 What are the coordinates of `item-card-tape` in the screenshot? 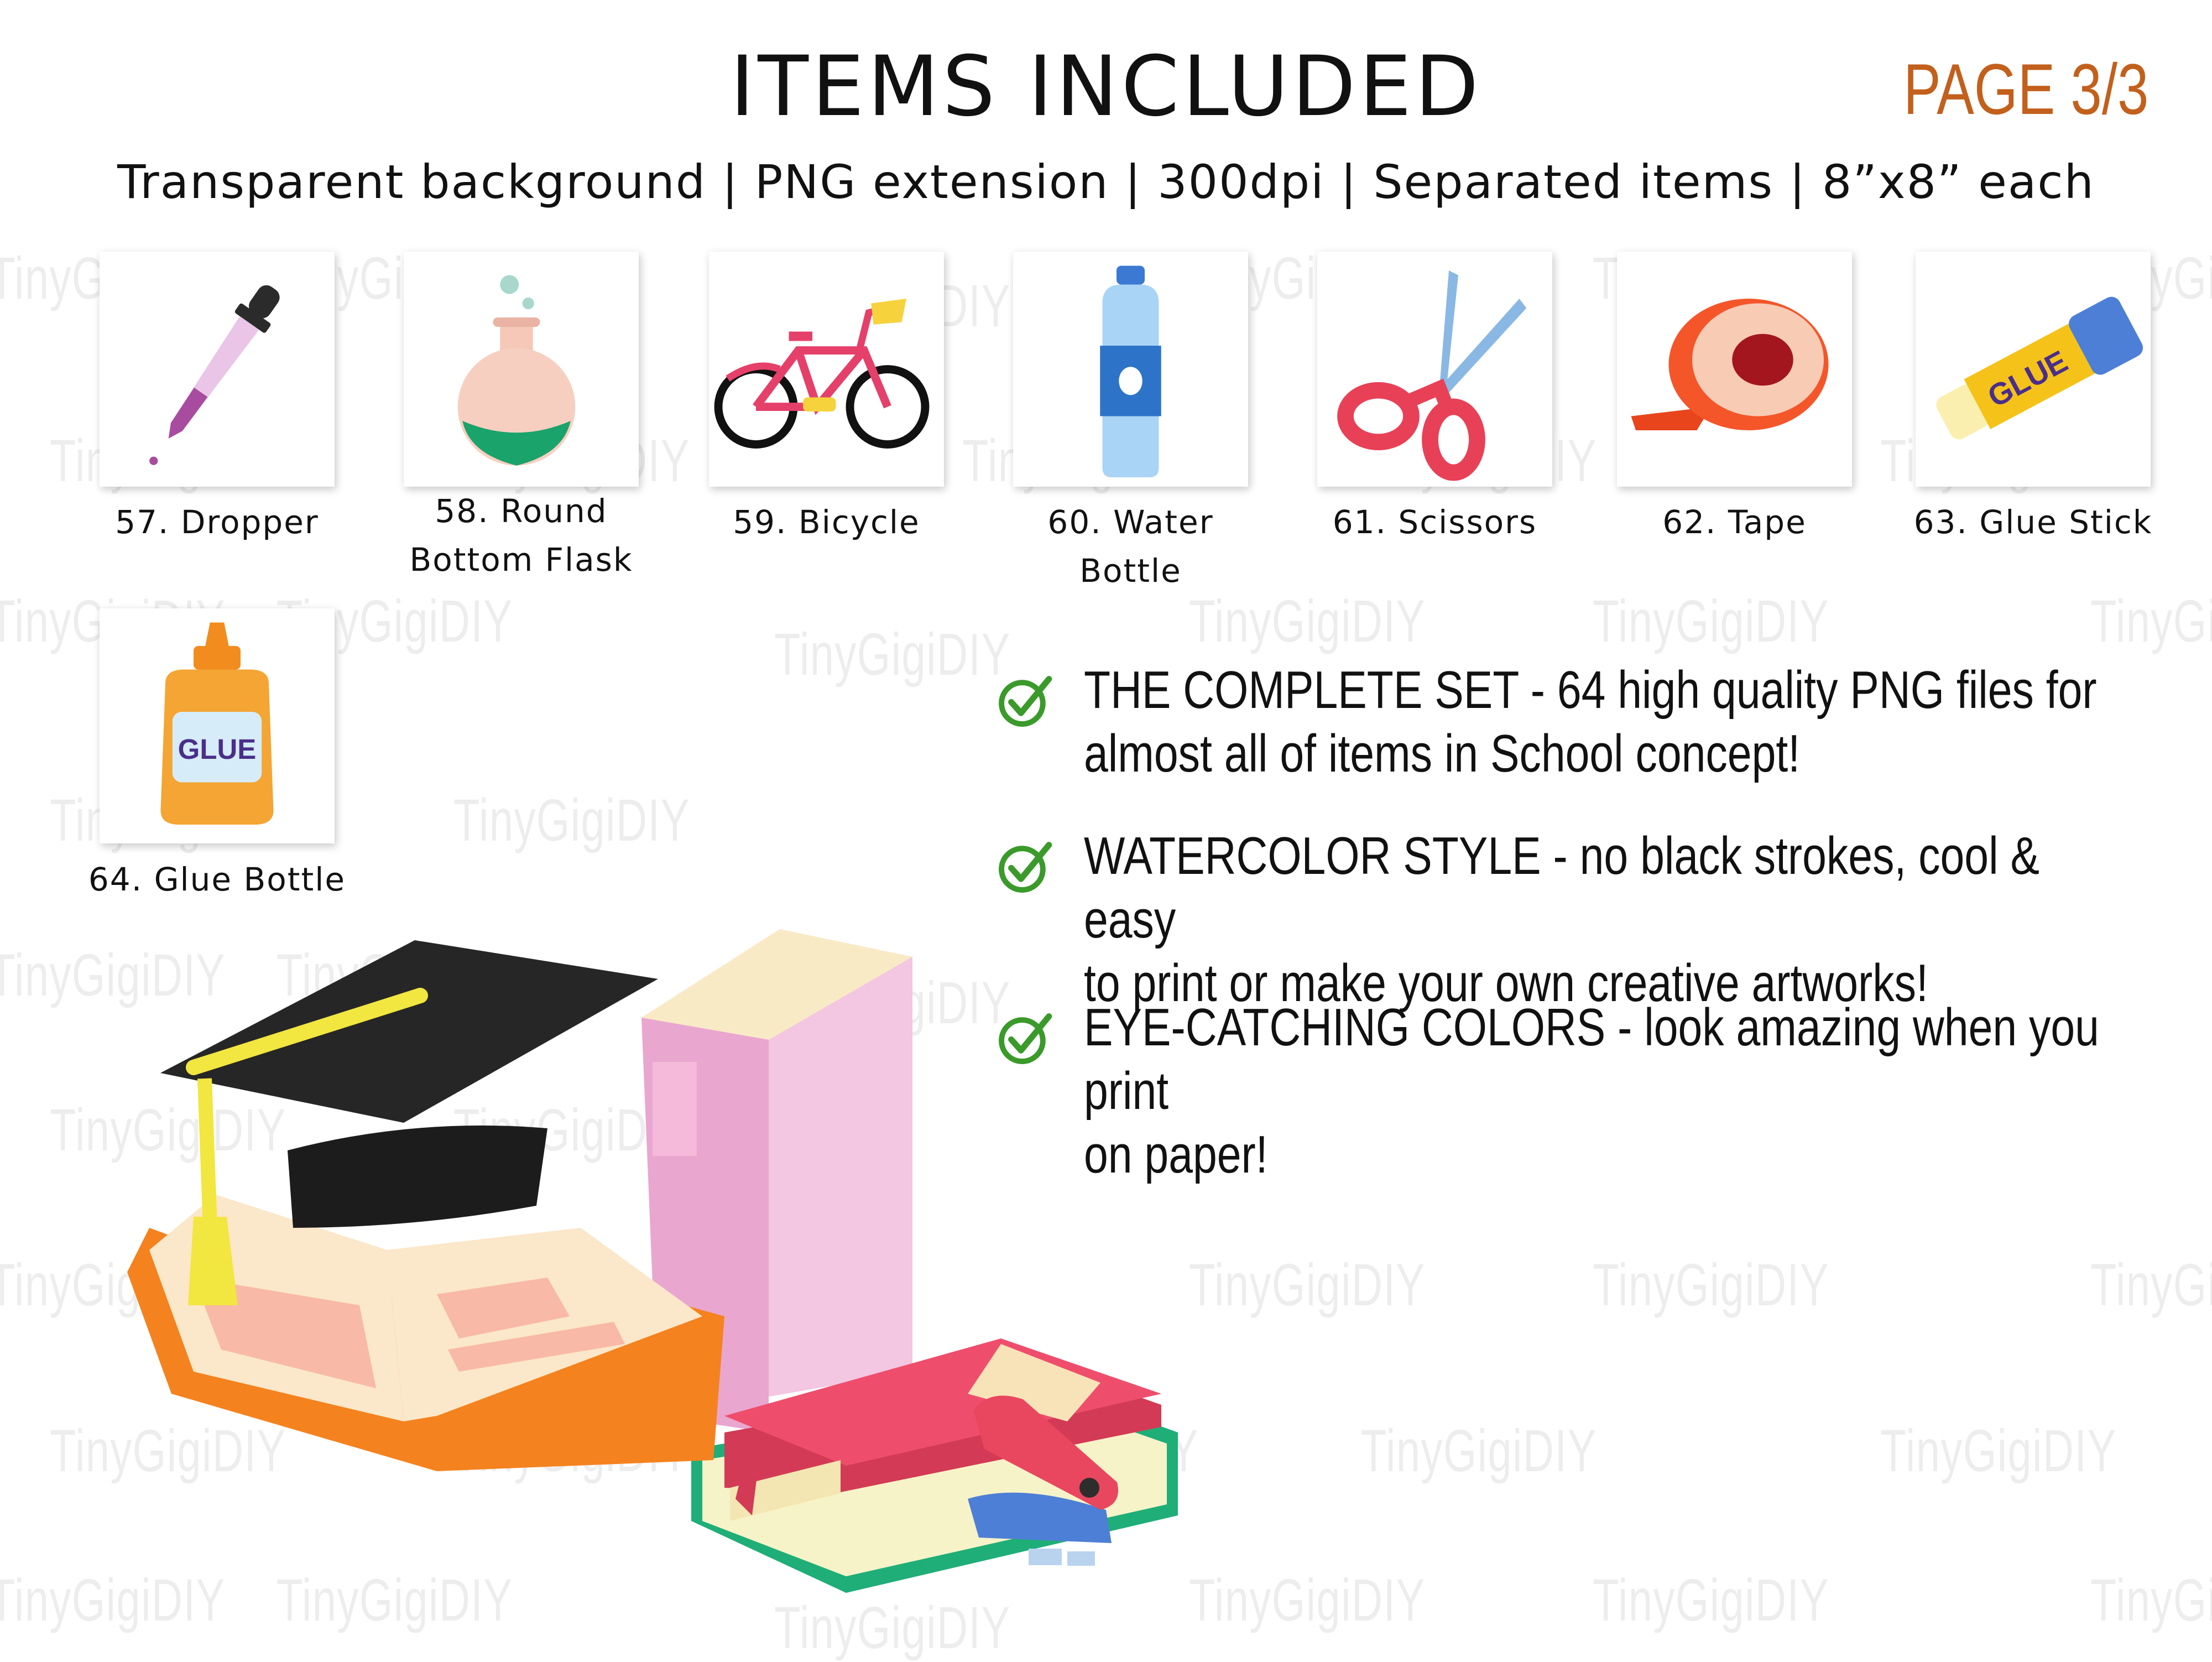 It's located at (1735, 369).